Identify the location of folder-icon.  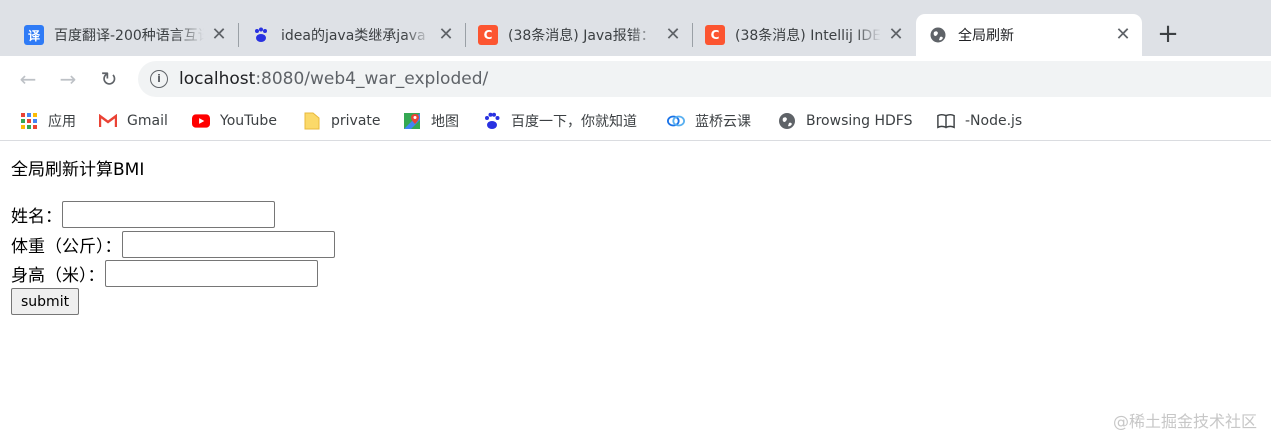
(312, 121).